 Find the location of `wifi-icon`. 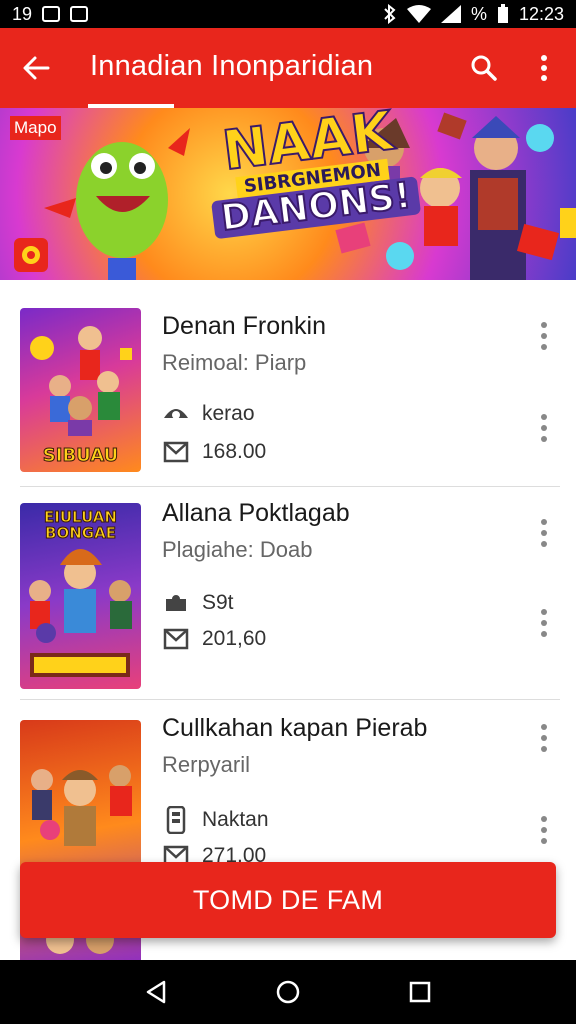

wifi-icon is located at coordinates (418, 14).